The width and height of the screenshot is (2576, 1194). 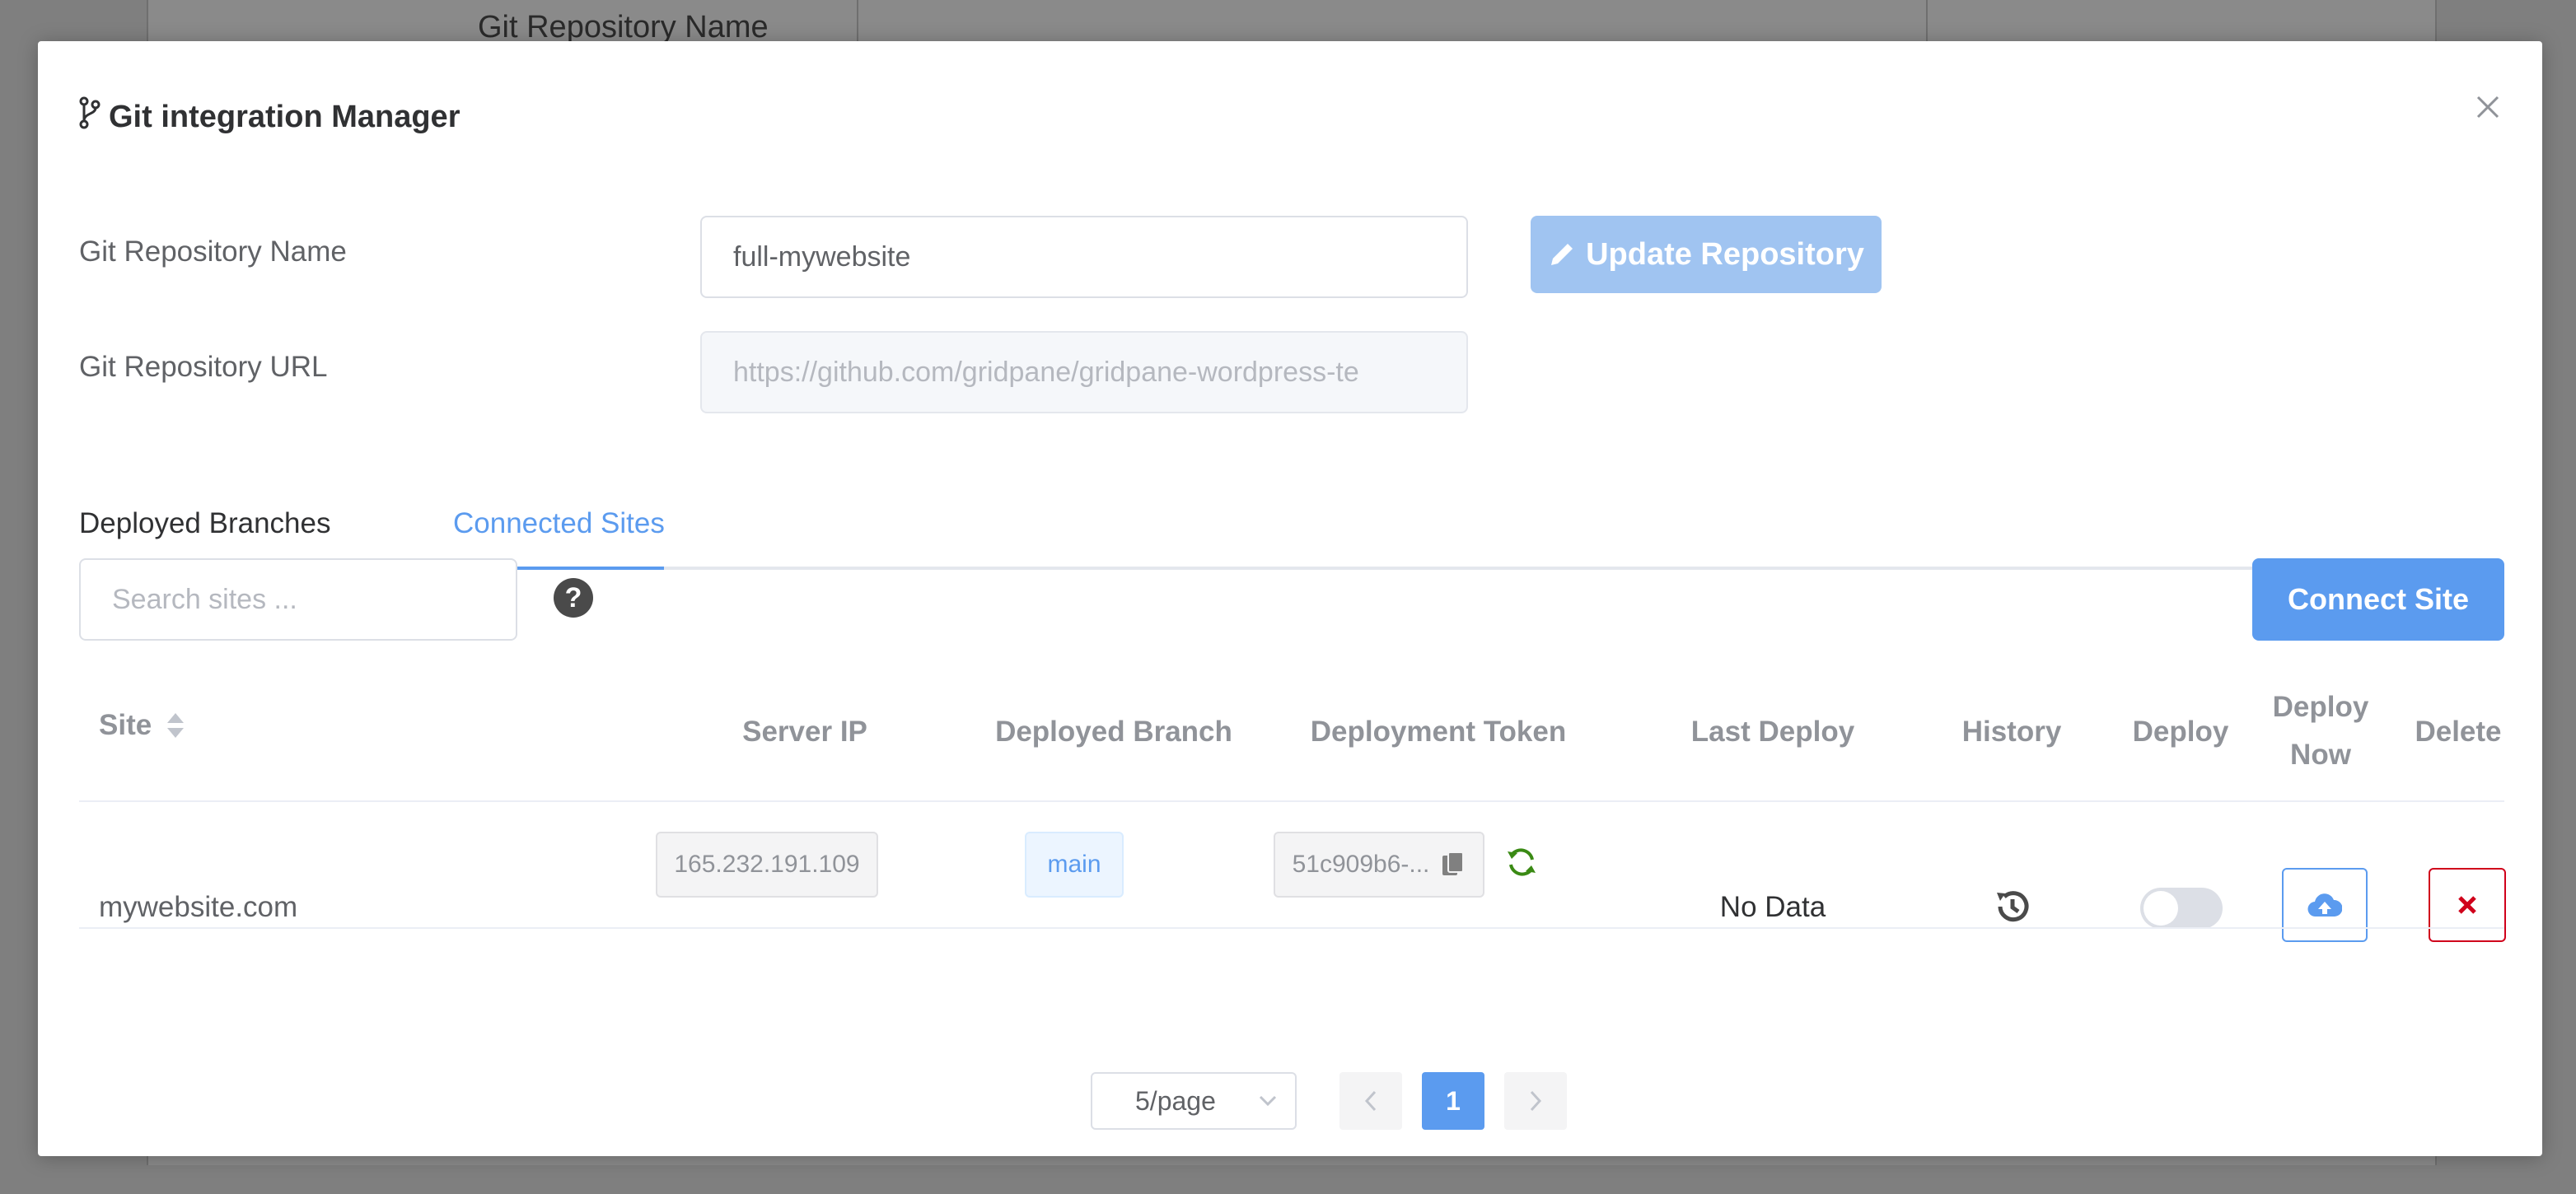 I want to click on column-header-last-deploy: Last Deploy, so click(x=1772, y=732).